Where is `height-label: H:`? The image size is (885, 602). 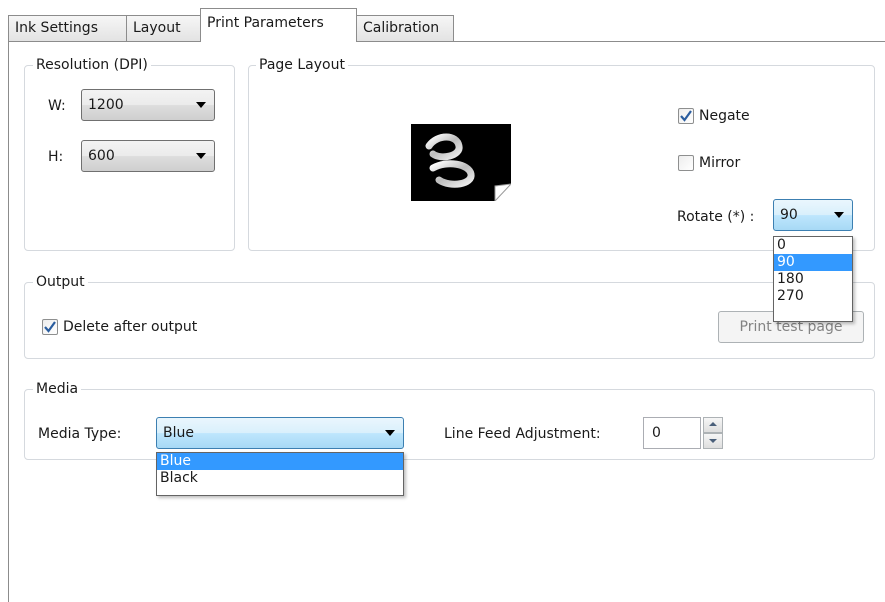 height-label: H: is located at coordinates (56, 157).